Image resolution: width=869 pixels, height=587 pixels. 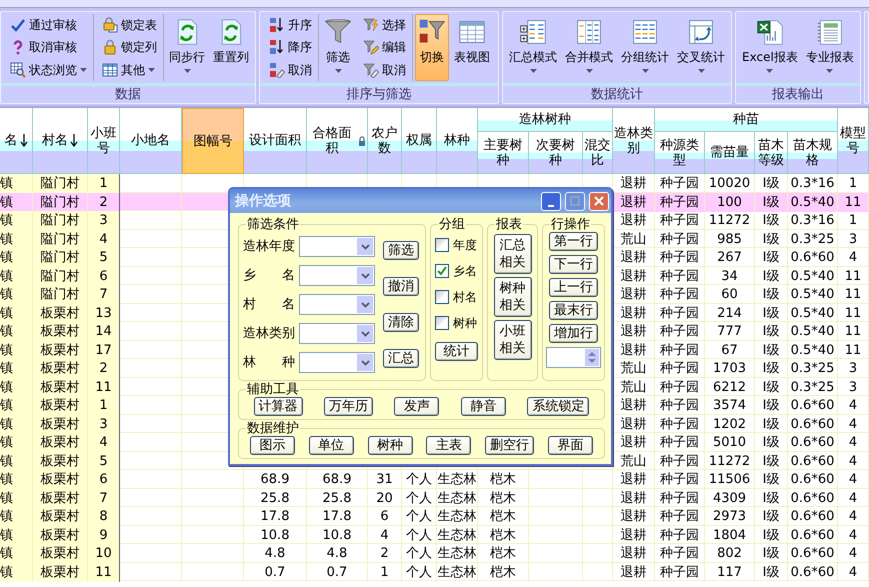 What do you see at coordinates (746, 120) in the screenshot?
I see `column-group-header: 种苗` at bounding box center [746, 120].